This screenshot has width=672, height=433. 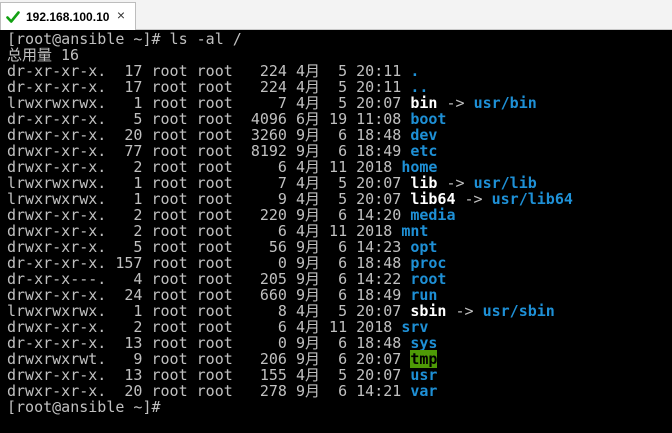 I want to click on listing-row: drwxr-xr-x. 2 root root 6 4月 11 2018 mnt, so click(x=339, y=231).